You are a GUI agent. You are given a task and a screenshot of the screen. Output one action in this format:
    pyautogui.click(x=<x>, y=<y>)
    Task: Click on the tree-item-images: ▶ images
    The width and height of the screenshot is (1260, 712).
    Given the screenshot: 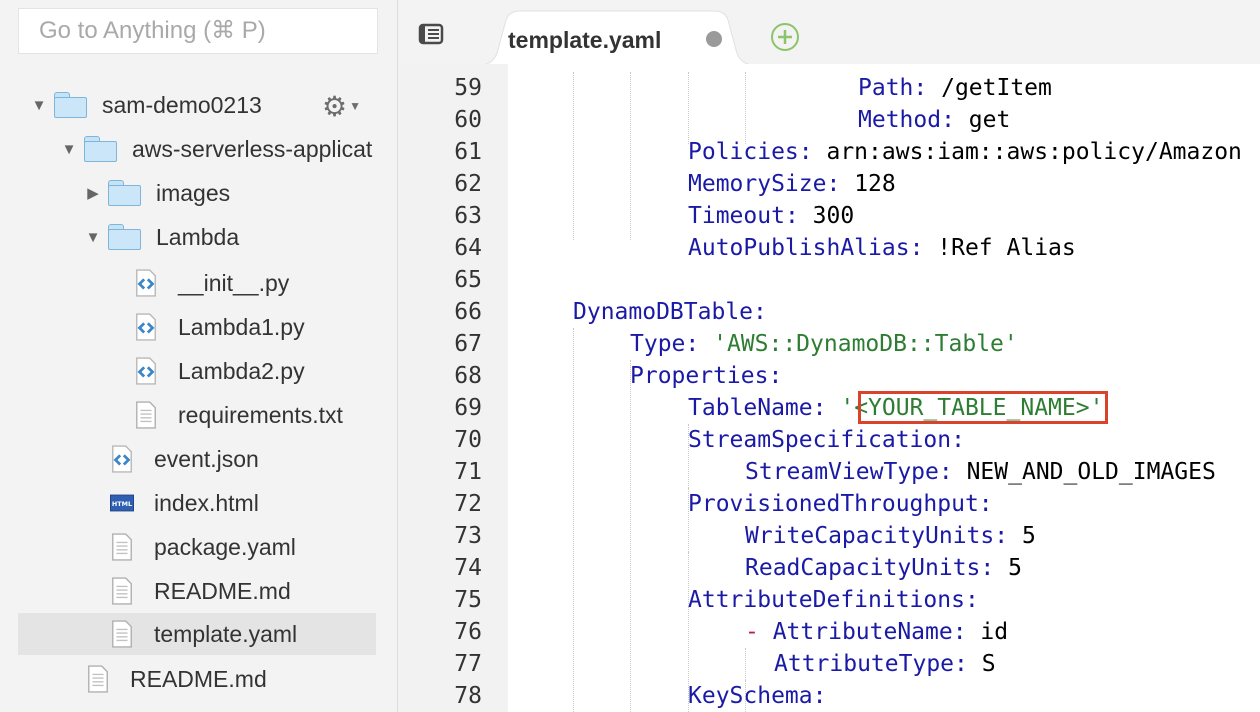 What is the action you would take?
    pyautogui.click(x=157, y=193)
    